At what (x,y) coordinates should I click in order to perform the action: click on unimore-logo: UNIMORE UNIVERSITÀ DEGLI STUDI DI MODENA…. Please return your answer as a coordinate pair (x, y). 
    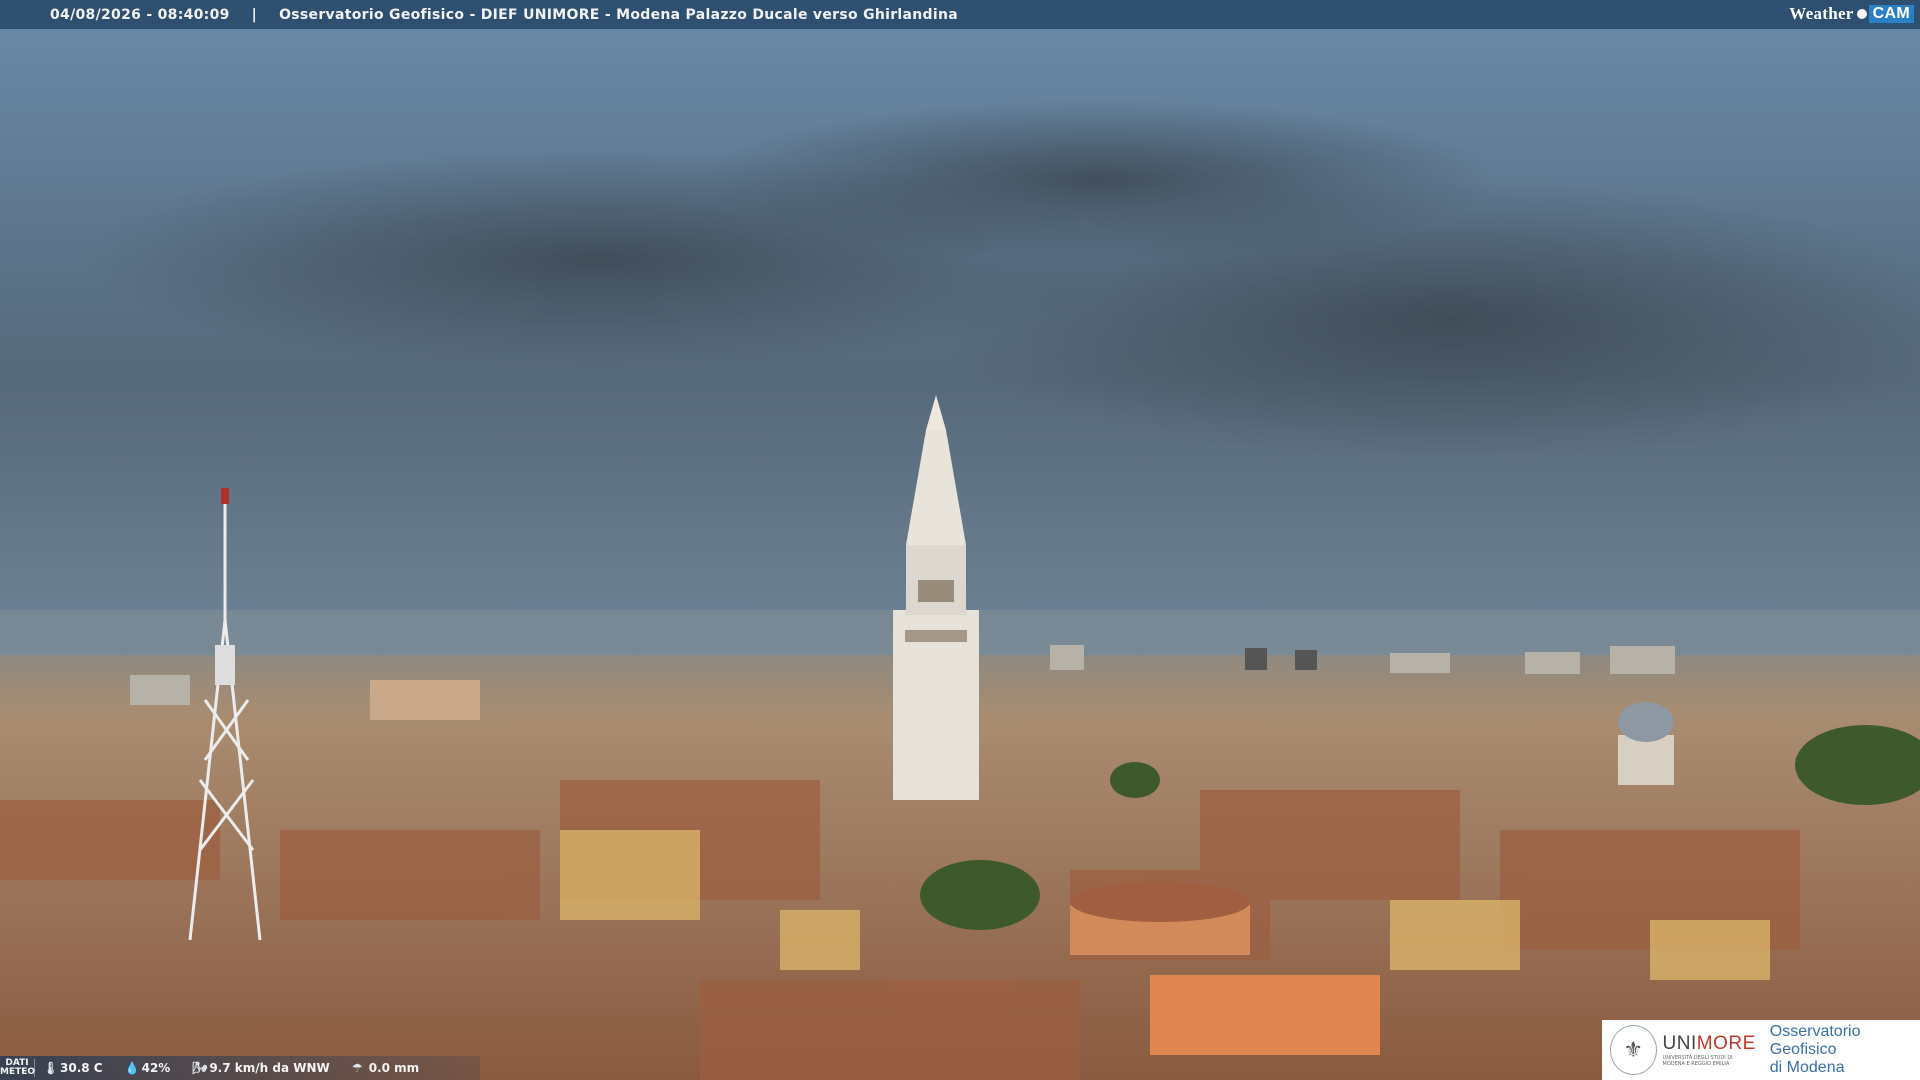
    Looking at the image, I should click on (1709, 1050).